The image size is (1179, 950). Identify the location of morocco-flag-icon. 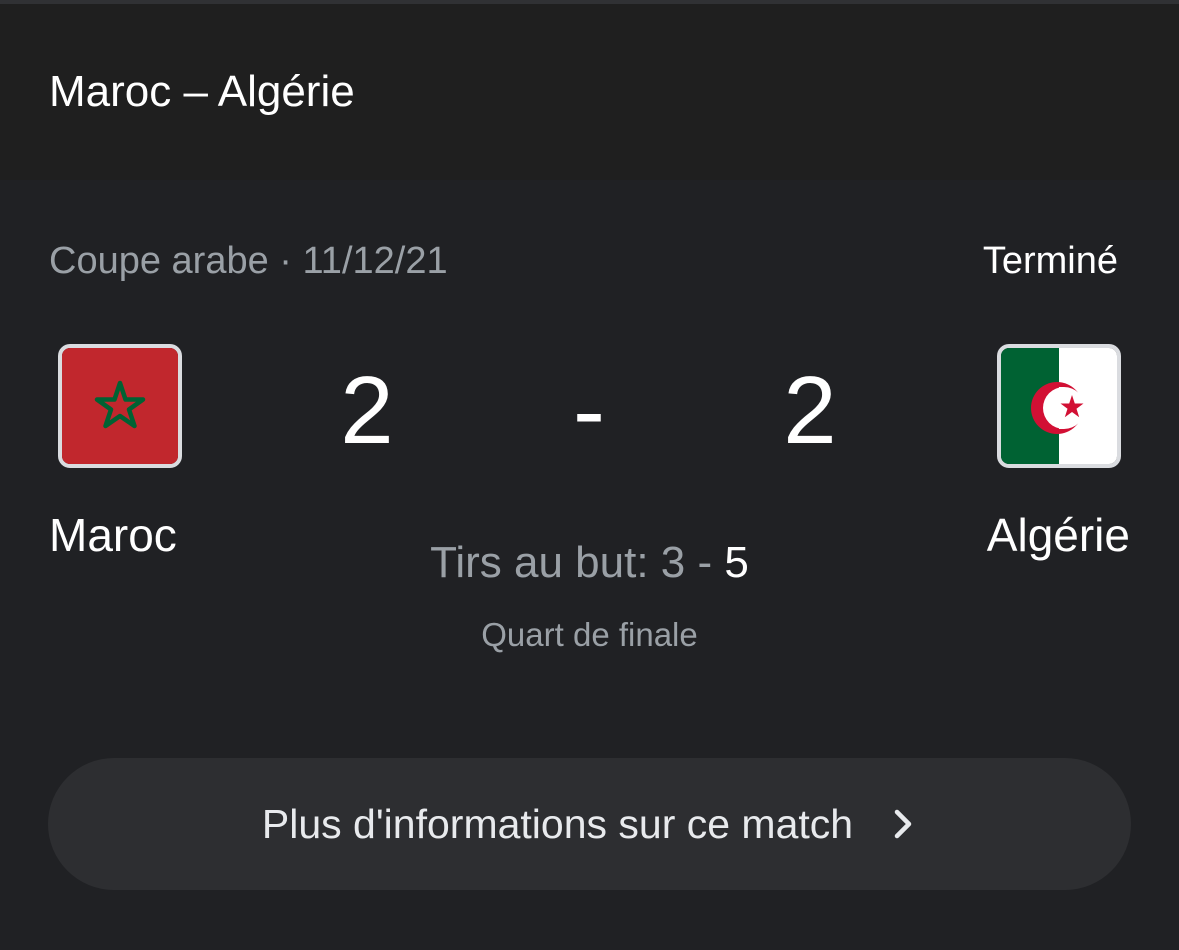
(120, 406).